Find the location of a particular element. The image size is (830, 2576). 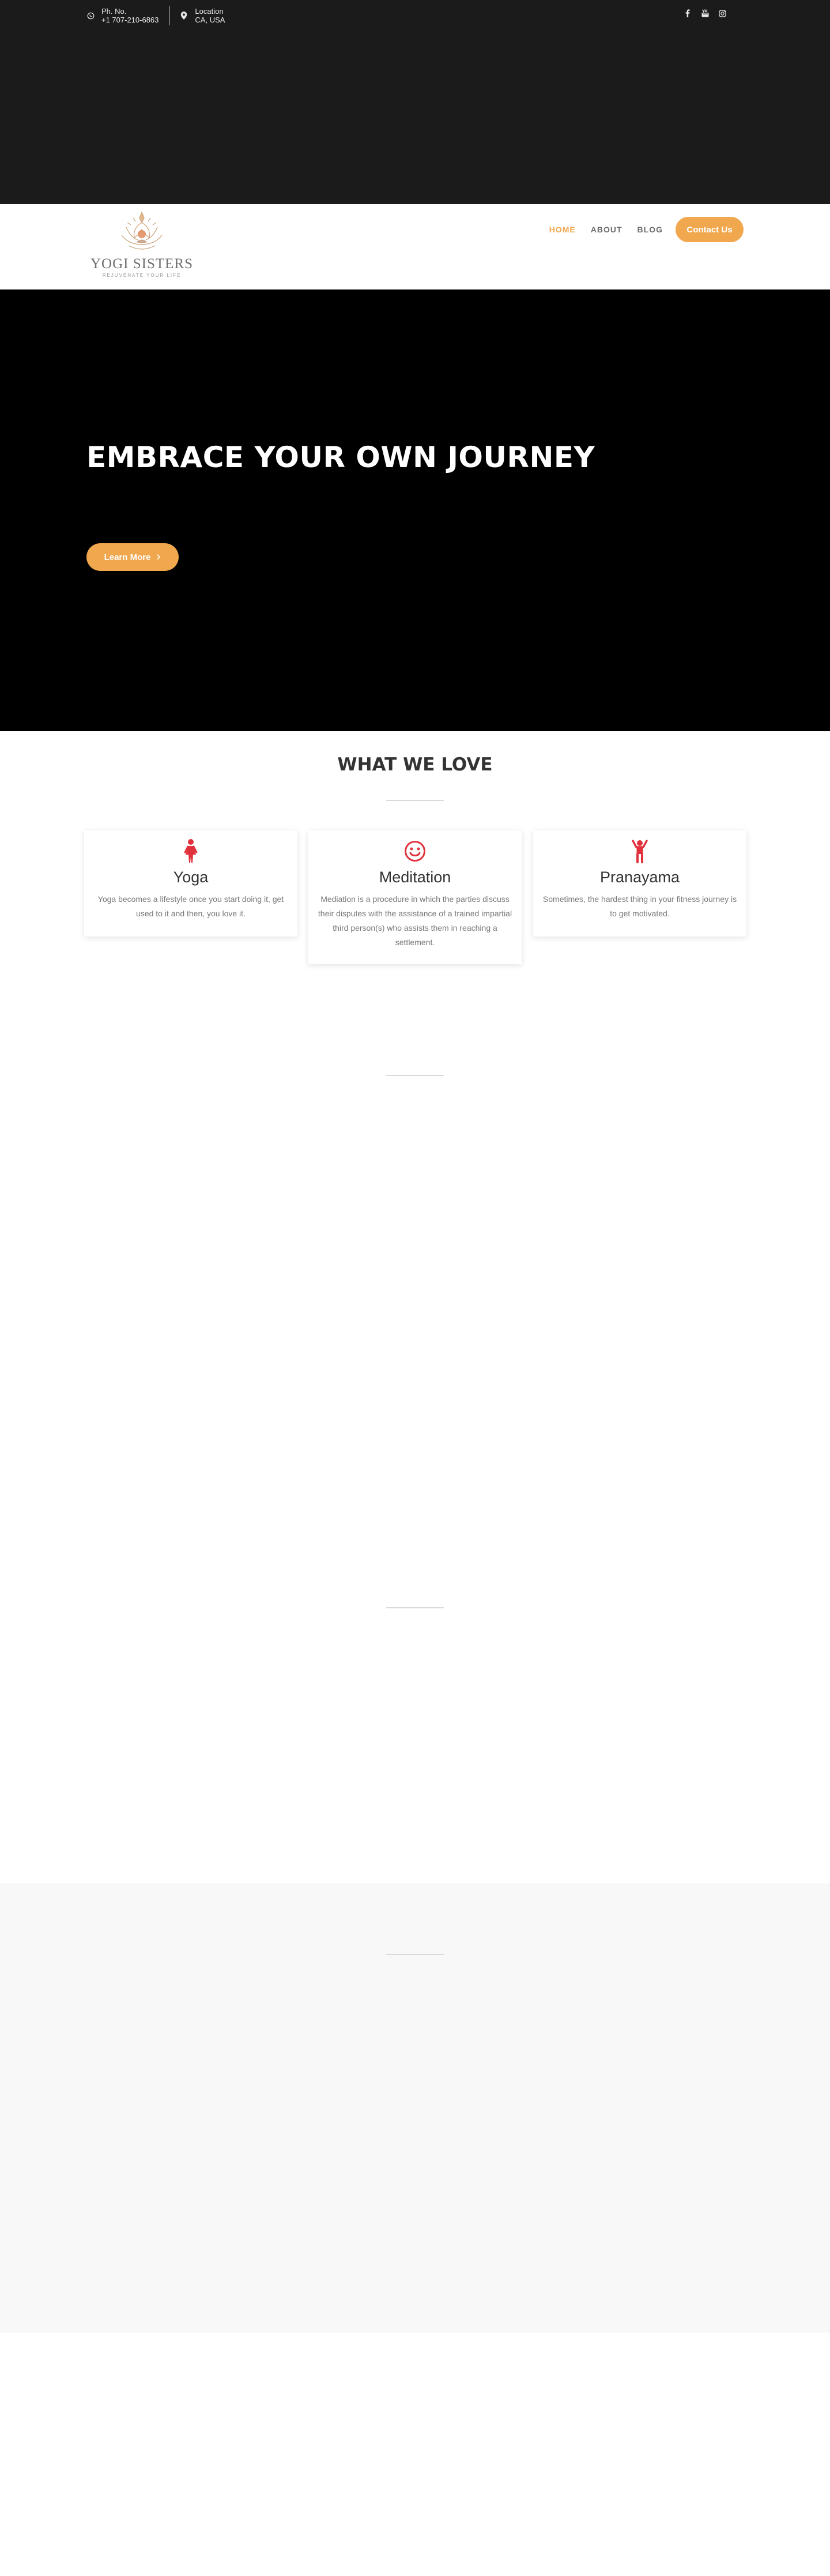

location-label: Location is located at coordinates (209, 11).